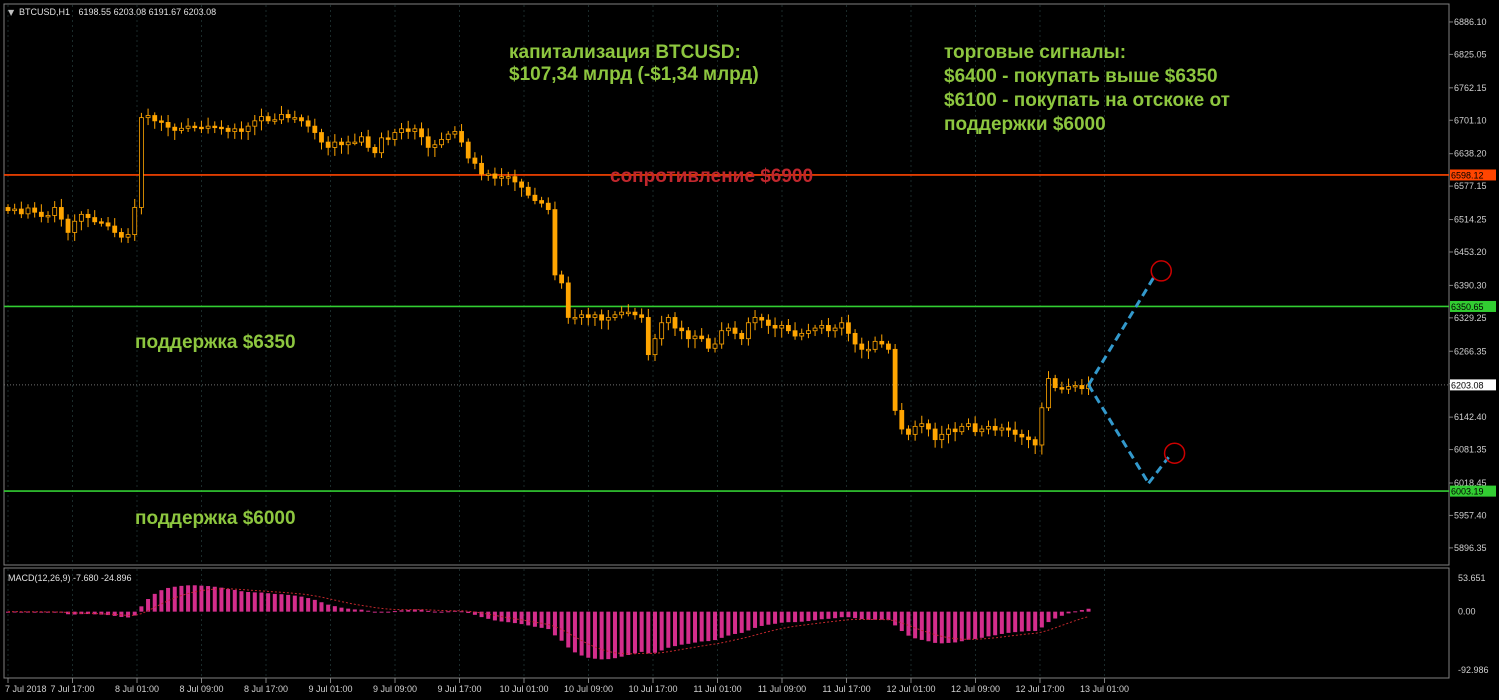  I want to click on price-tick-label: 5896.35, so click(1470, 548).